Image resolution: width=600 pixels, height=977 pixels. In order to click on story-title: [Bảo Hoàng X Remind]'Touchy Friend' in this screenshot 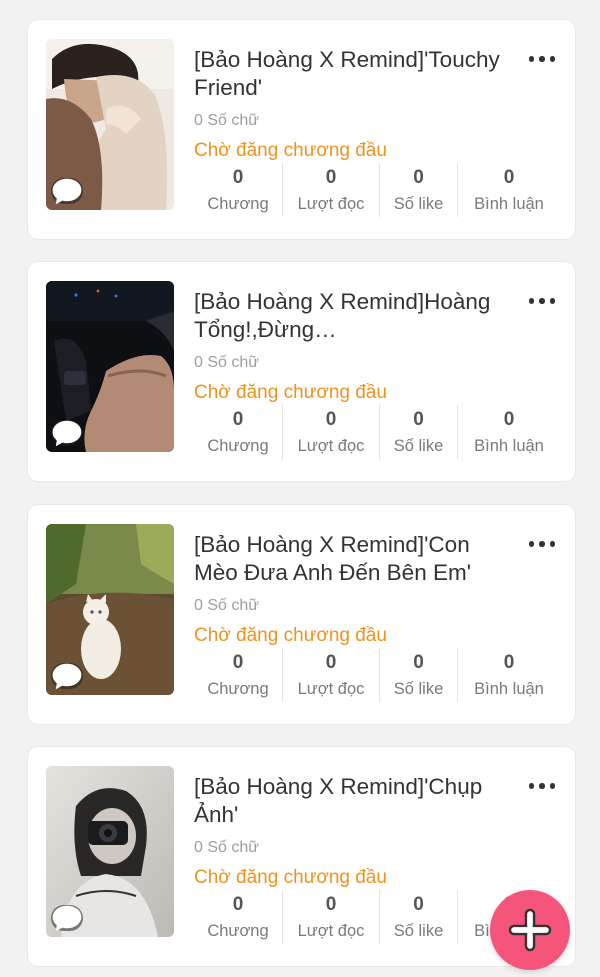, I will do `click(354, 74)`.